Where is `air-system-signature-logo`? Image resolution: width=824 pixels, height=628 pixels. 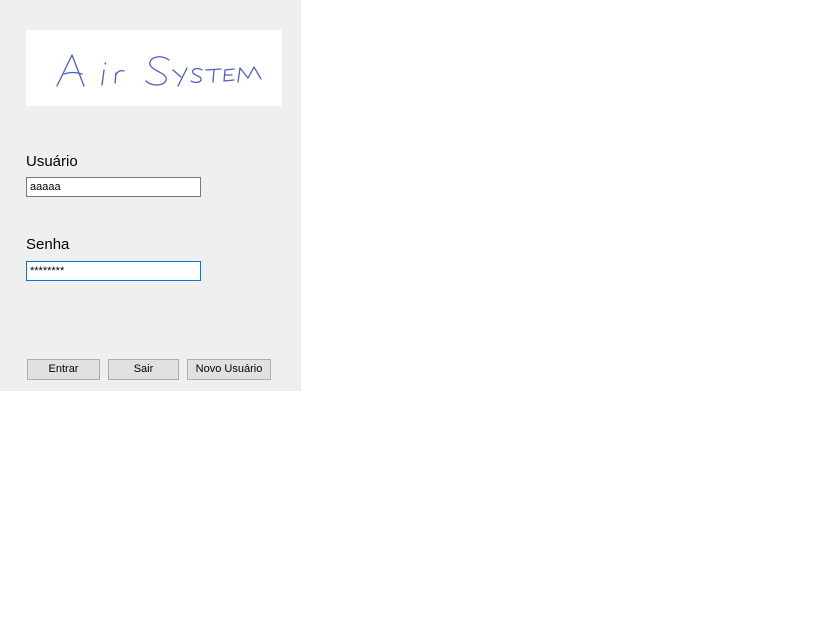
air-system-signature-logo is located at coordinates (159, 70).